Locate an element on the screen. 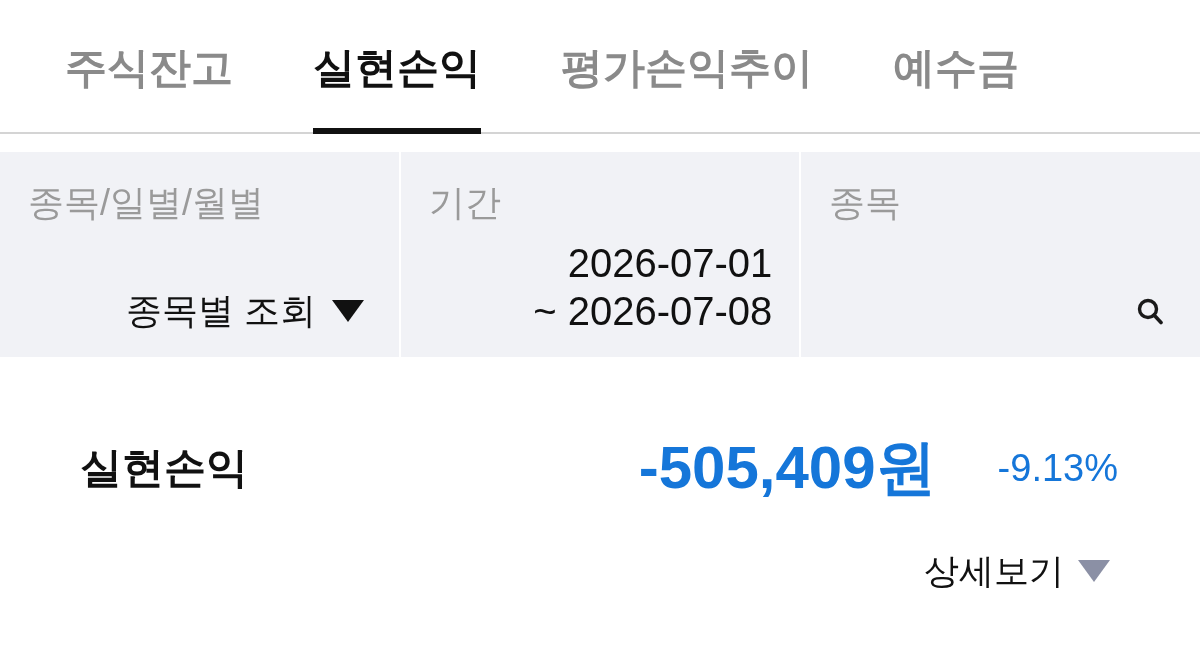 The width and height of the screenshot is (1200, 646). details-toggle: 상세보기 is located at coordinates (1017, 571).